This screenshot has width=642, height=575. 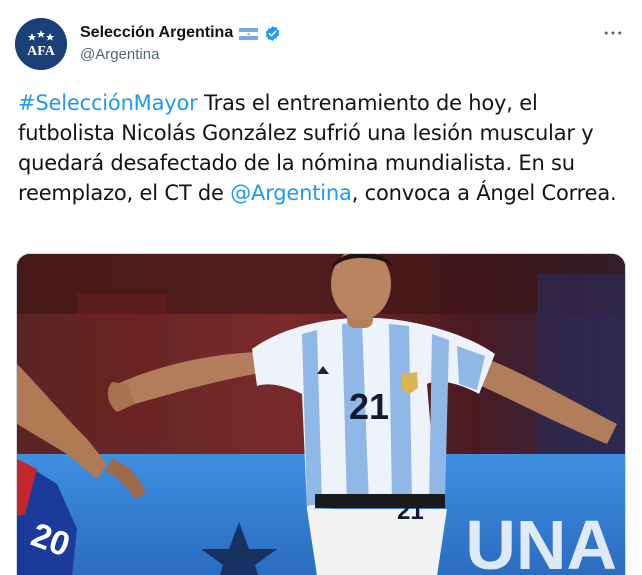 I want to click on avatar-text: AFA, so click(x=41, y=51).